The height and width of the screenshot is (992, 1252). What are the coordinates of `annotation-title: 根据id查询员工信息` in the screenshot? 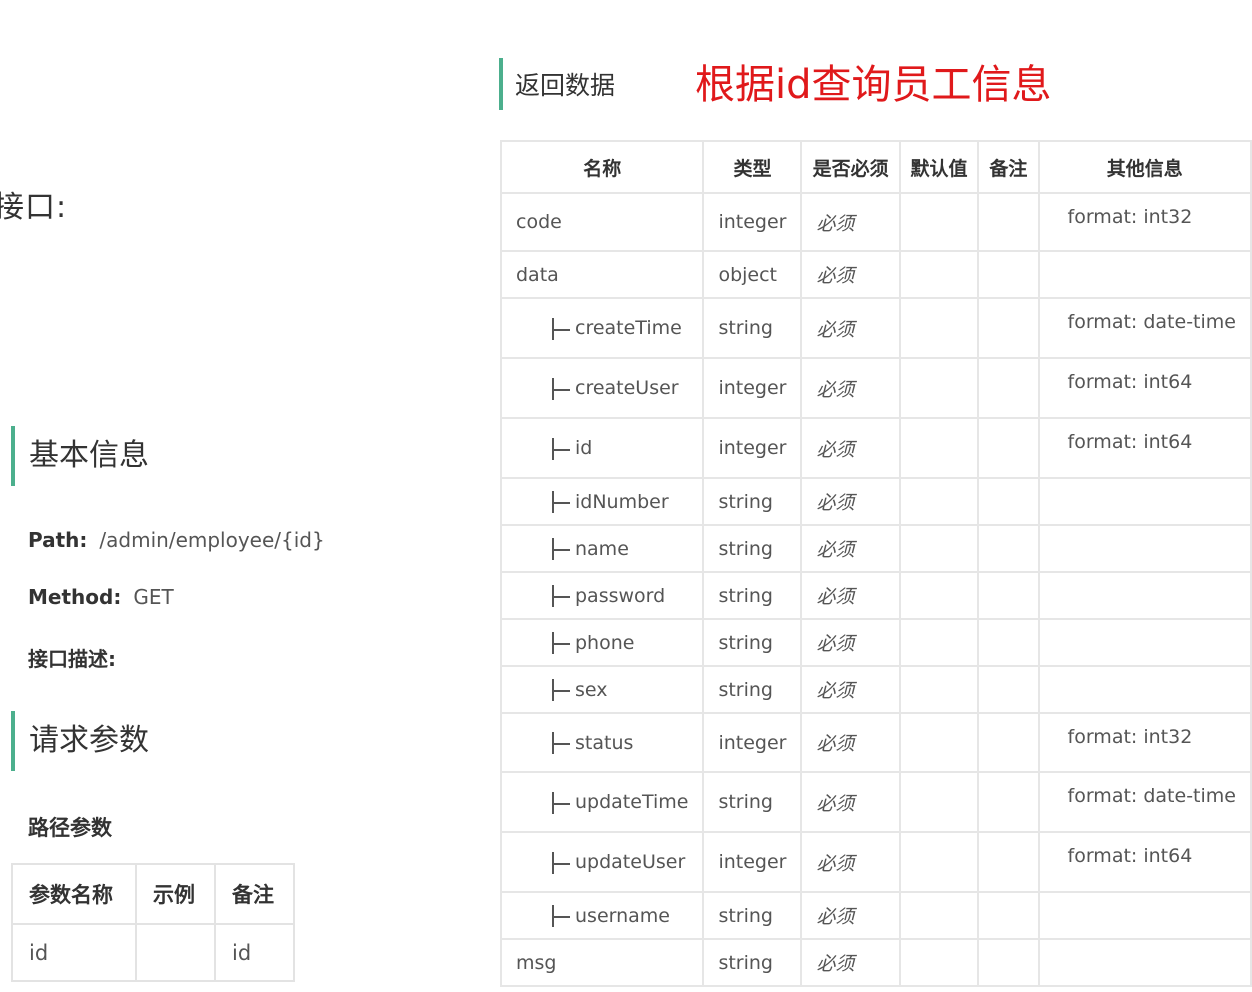 It's located at (873, 85).